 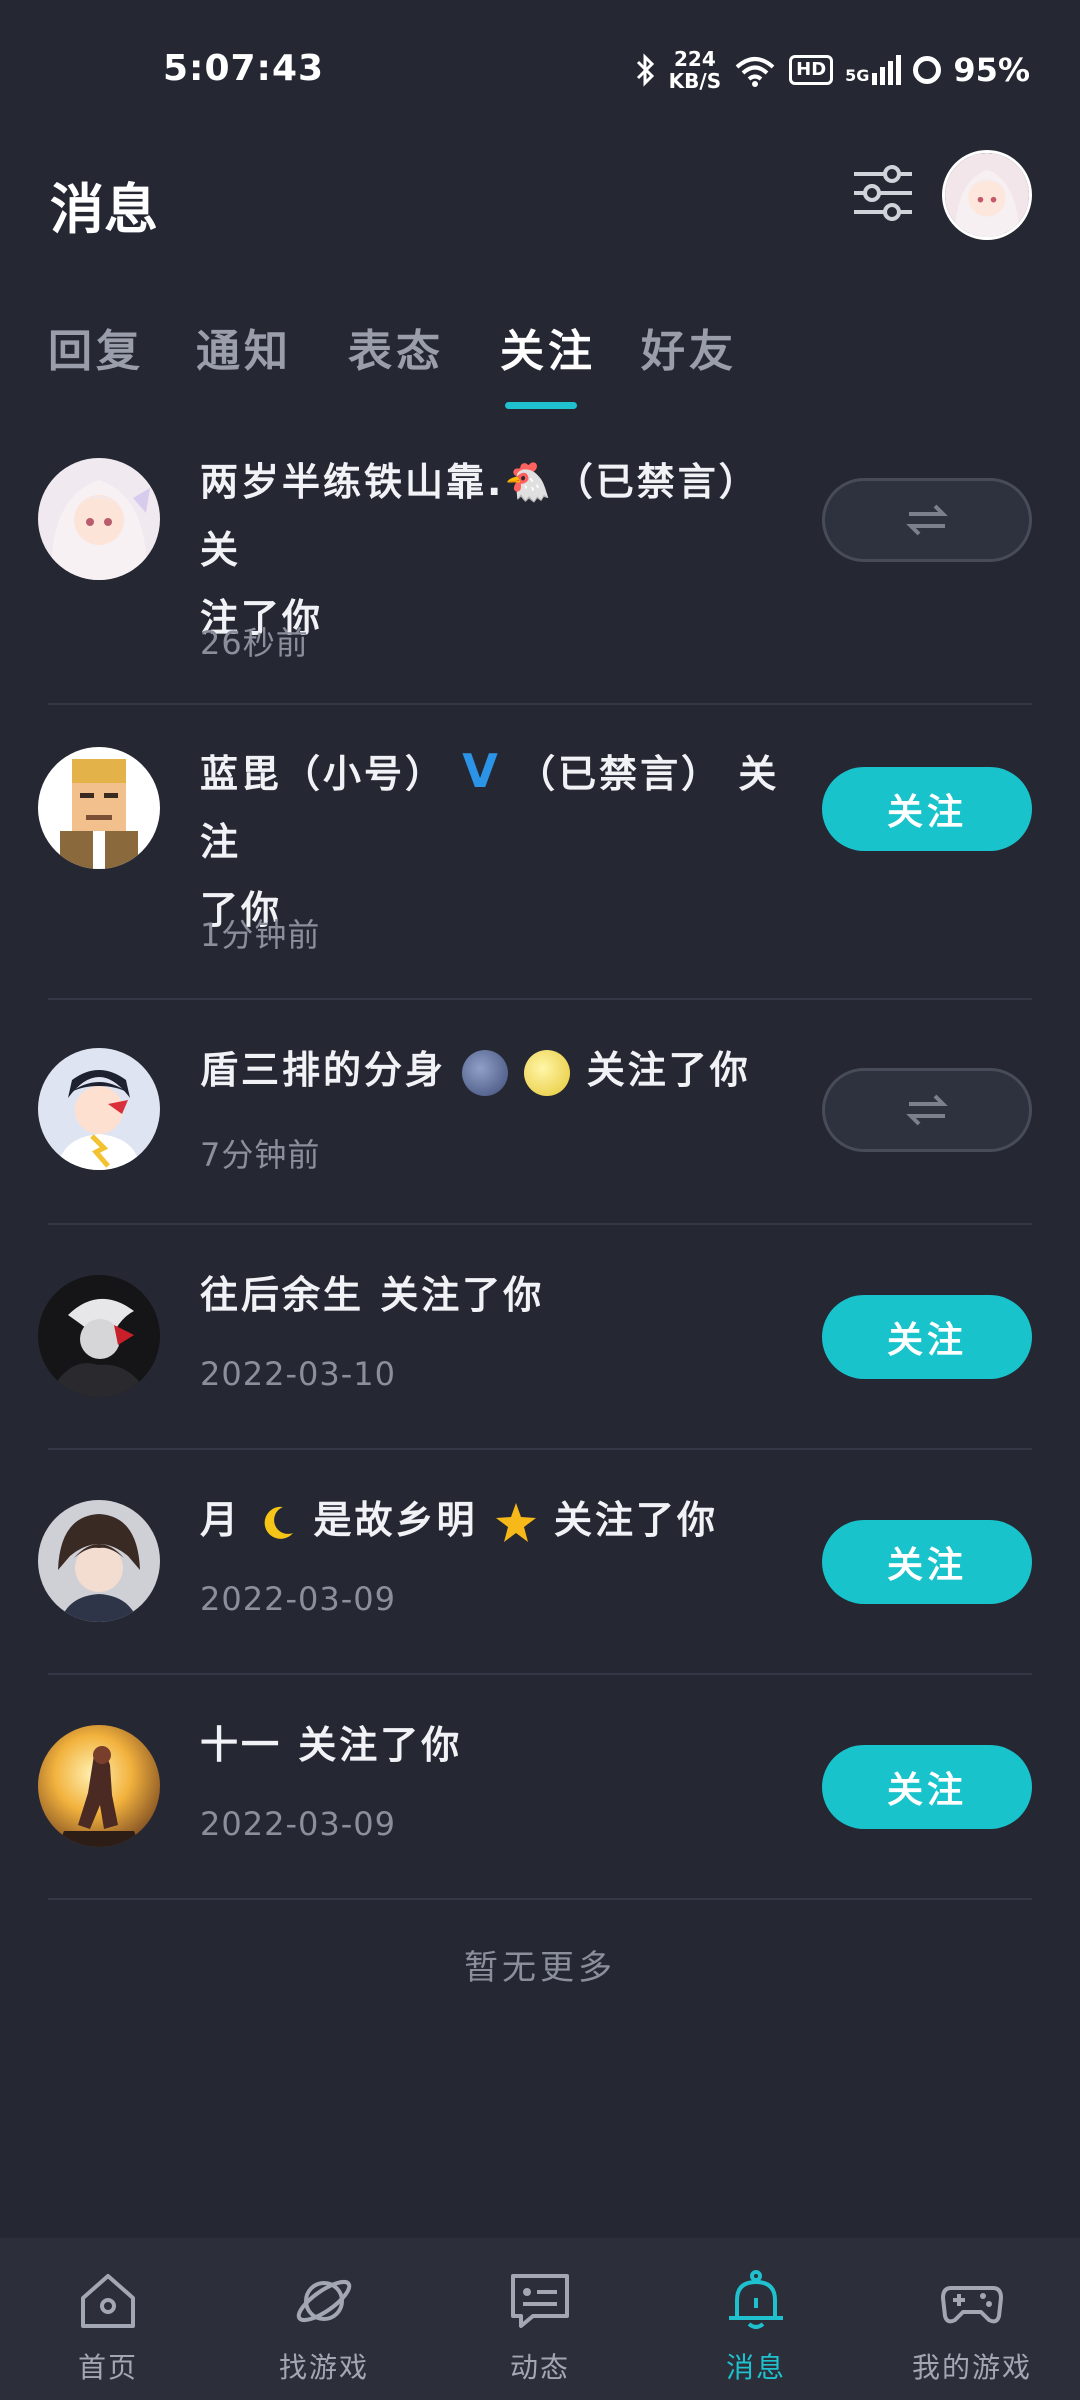 What do you see at coordinates (220, 1520) in the screenshot?
I see `user-name: 月` at bounding box center [220, 1520].